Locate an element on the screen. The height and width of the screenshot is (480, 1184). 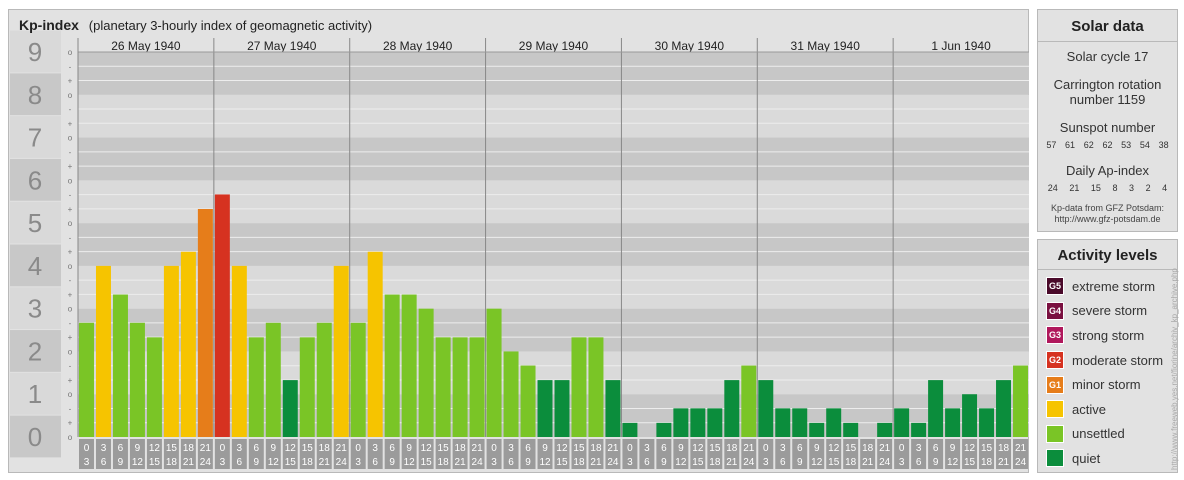
ap-value: 24 is located at coordinates (1052, 188).